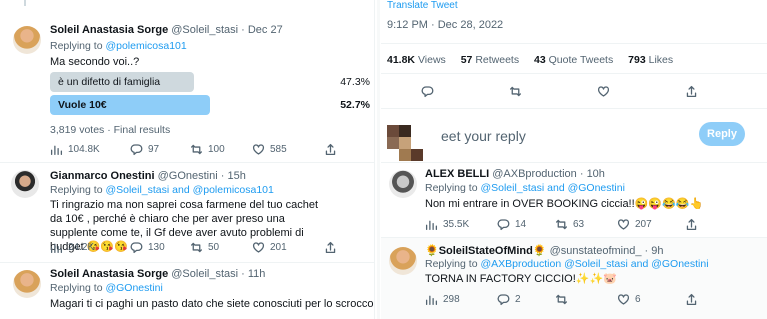 The height and width of the screenshot is (319, 767). I want to click on likes-stat: 793 Likes, so click(650, 60).